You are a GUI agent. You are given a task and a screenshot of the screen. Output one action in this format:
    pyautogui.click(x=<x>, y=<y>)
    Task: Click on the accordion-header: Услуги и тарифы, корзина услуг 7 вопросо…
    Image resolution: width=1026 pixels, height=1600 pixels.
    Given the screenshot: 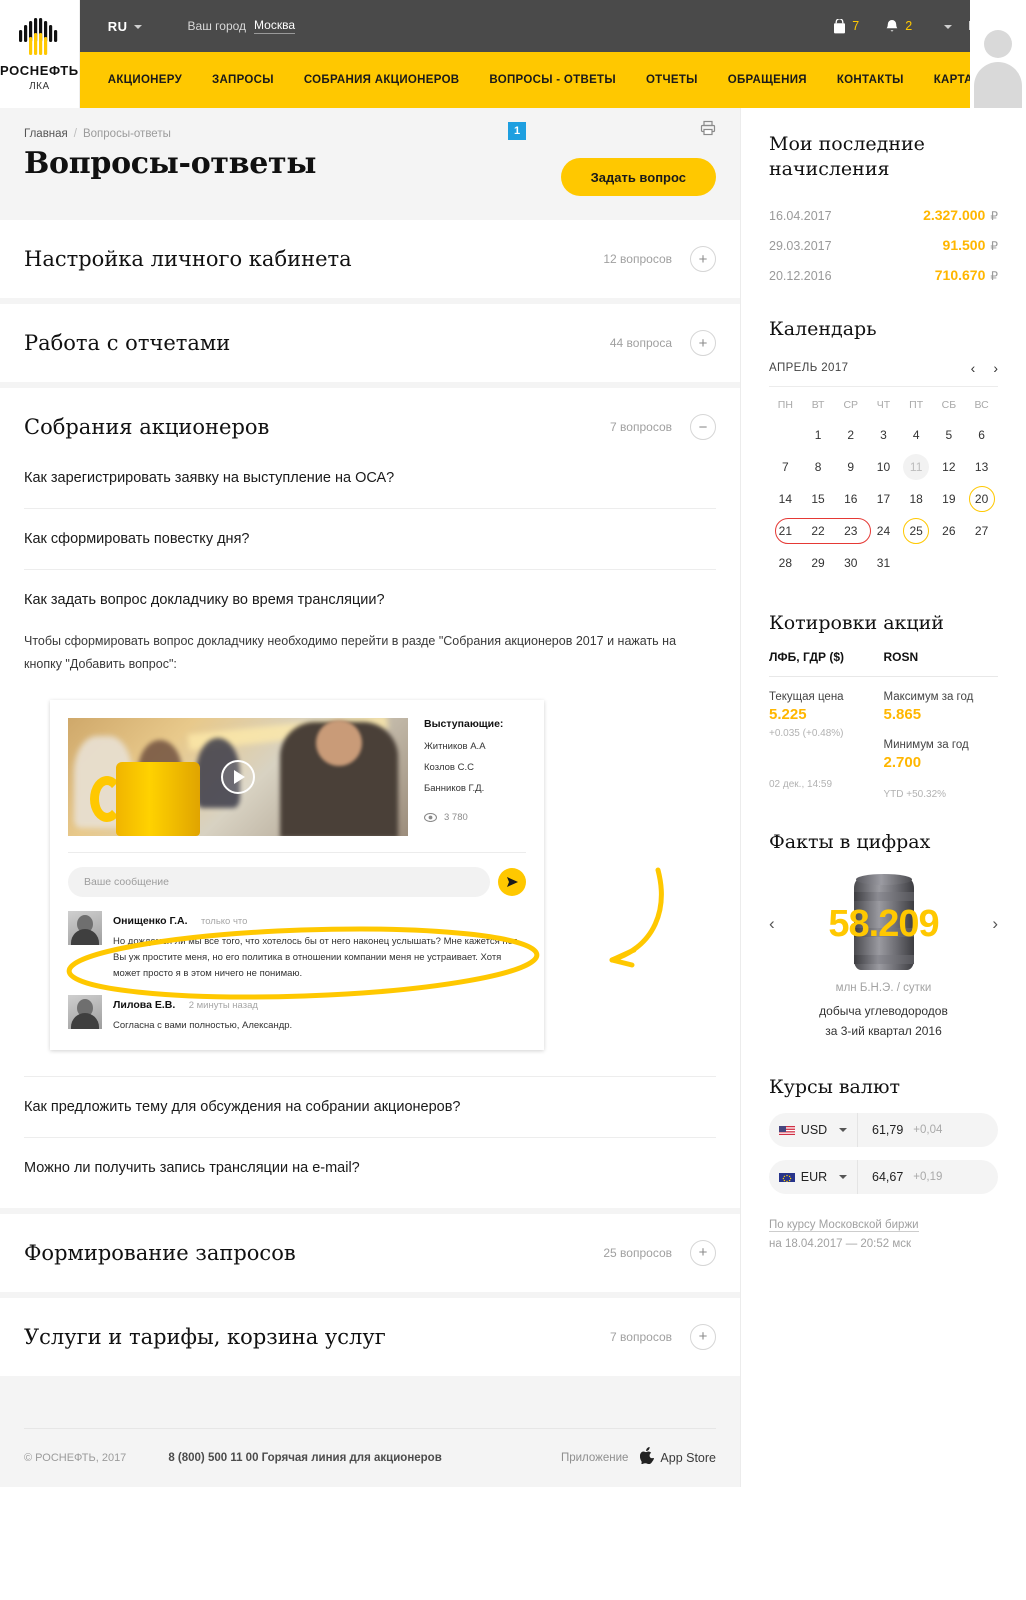 What is the action you would take?
    pyautogui.click(x=370, y=1337)
    